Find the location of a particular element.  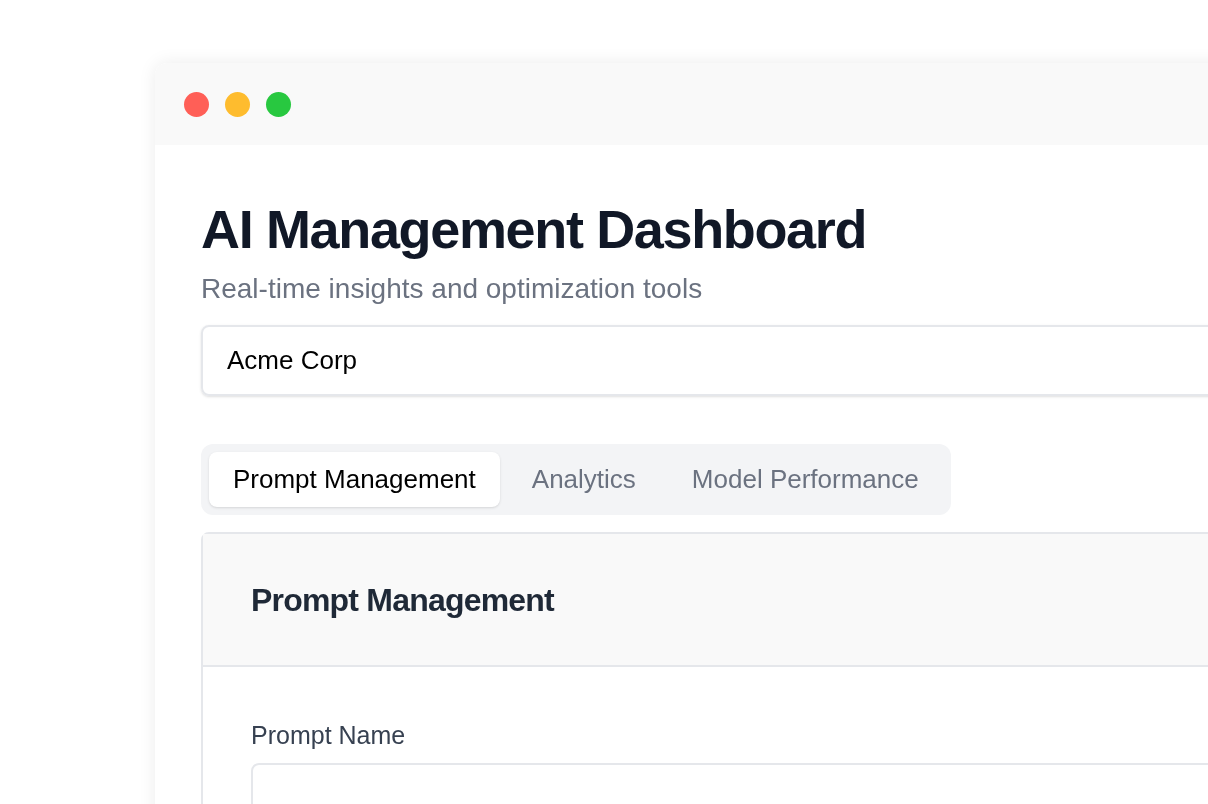

page-subtitle: Real-time insights and optimization tools is located at coordinates (452, 289).